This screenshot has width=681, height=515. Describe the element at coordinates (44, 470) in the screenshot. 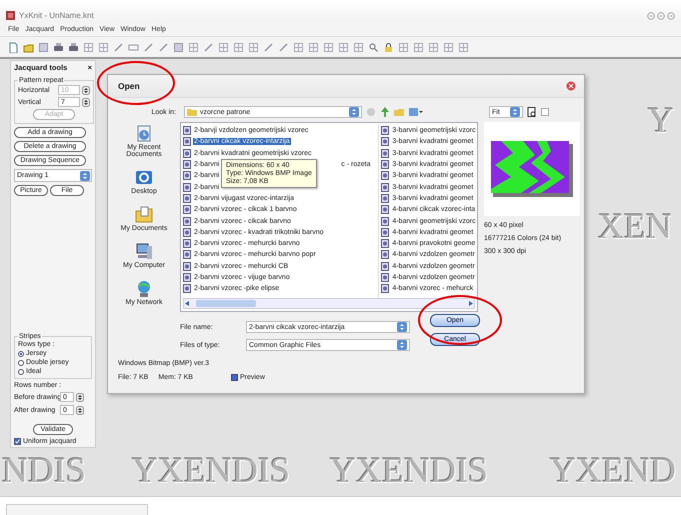

I see `logo-text: NDIS` at that location.